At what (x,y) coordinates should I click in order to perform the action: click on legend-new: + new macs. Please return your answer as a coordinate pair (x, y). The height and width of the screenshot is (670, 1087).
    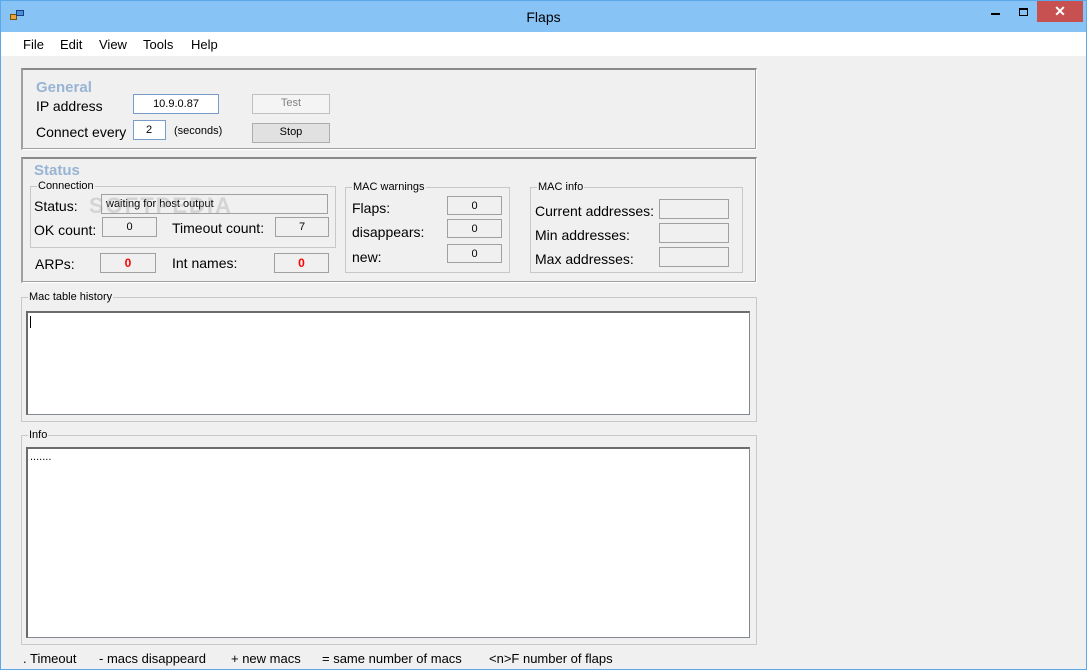
    Looking at the image, I should click on (266, 658).